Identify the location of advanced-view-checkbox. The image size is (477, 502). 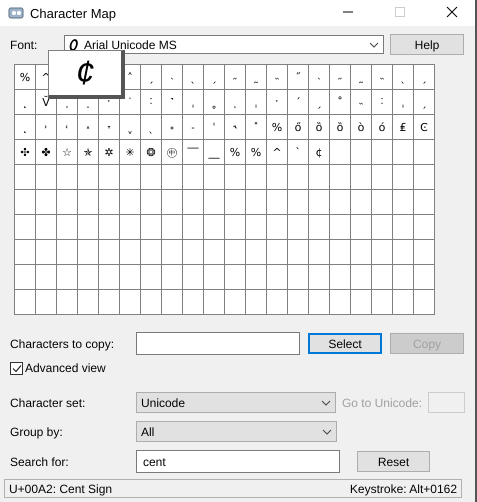
(16, 368).